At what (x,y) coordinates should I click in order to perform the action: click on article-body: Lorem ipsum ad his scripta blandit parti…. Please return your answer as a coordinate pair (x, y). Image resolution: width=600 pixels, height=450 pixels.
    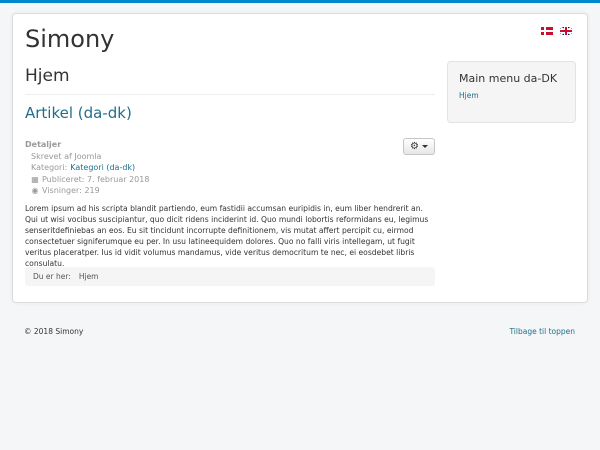
    Looking at the image, I should click on (227, 236).